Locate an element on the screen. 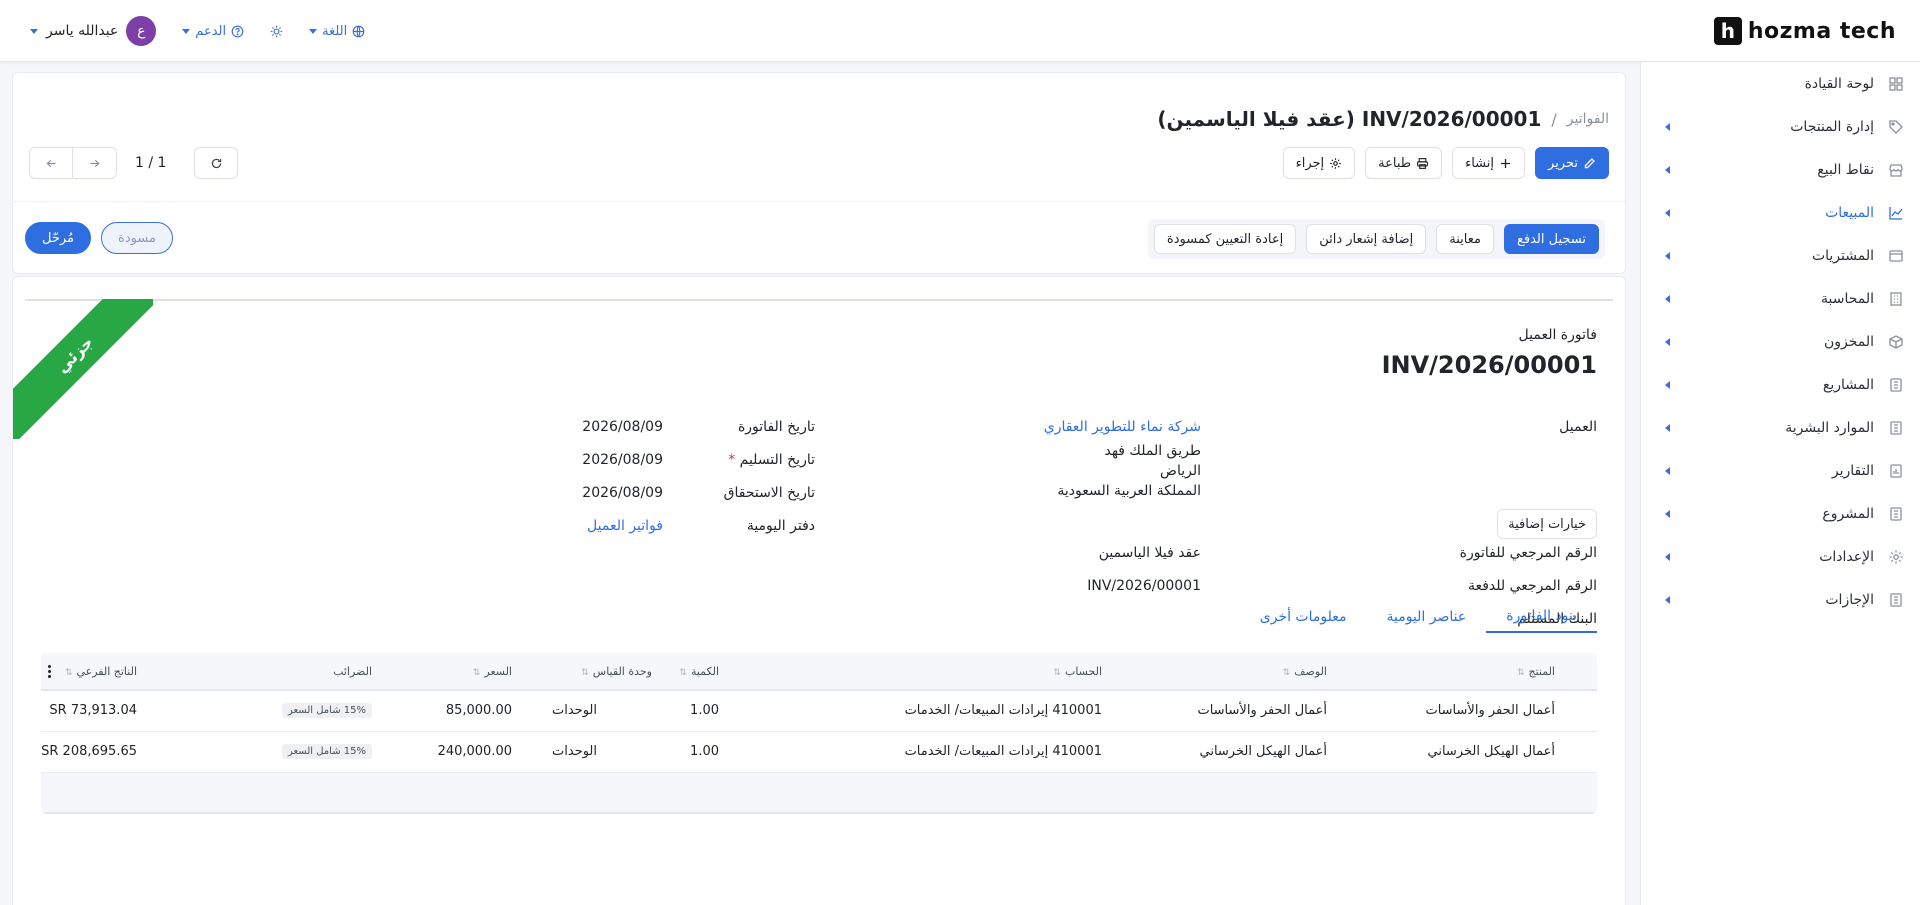 The width and height of the screenshot is (1920, 905). col-product: المنتج⇅ is located at coordinates (1536, 671).